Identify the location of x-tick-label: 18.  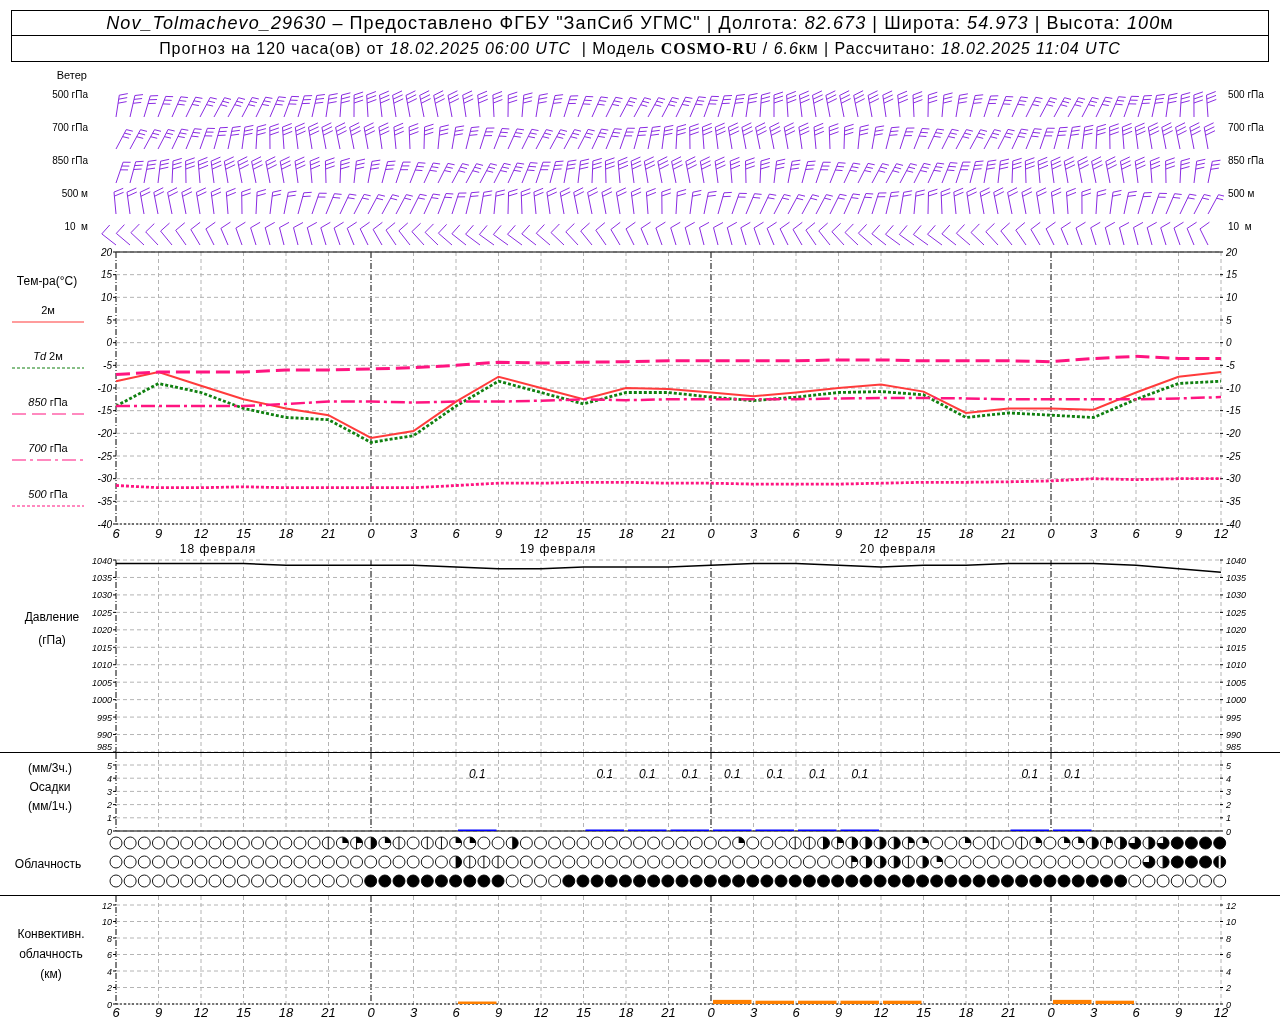
(966, 533).